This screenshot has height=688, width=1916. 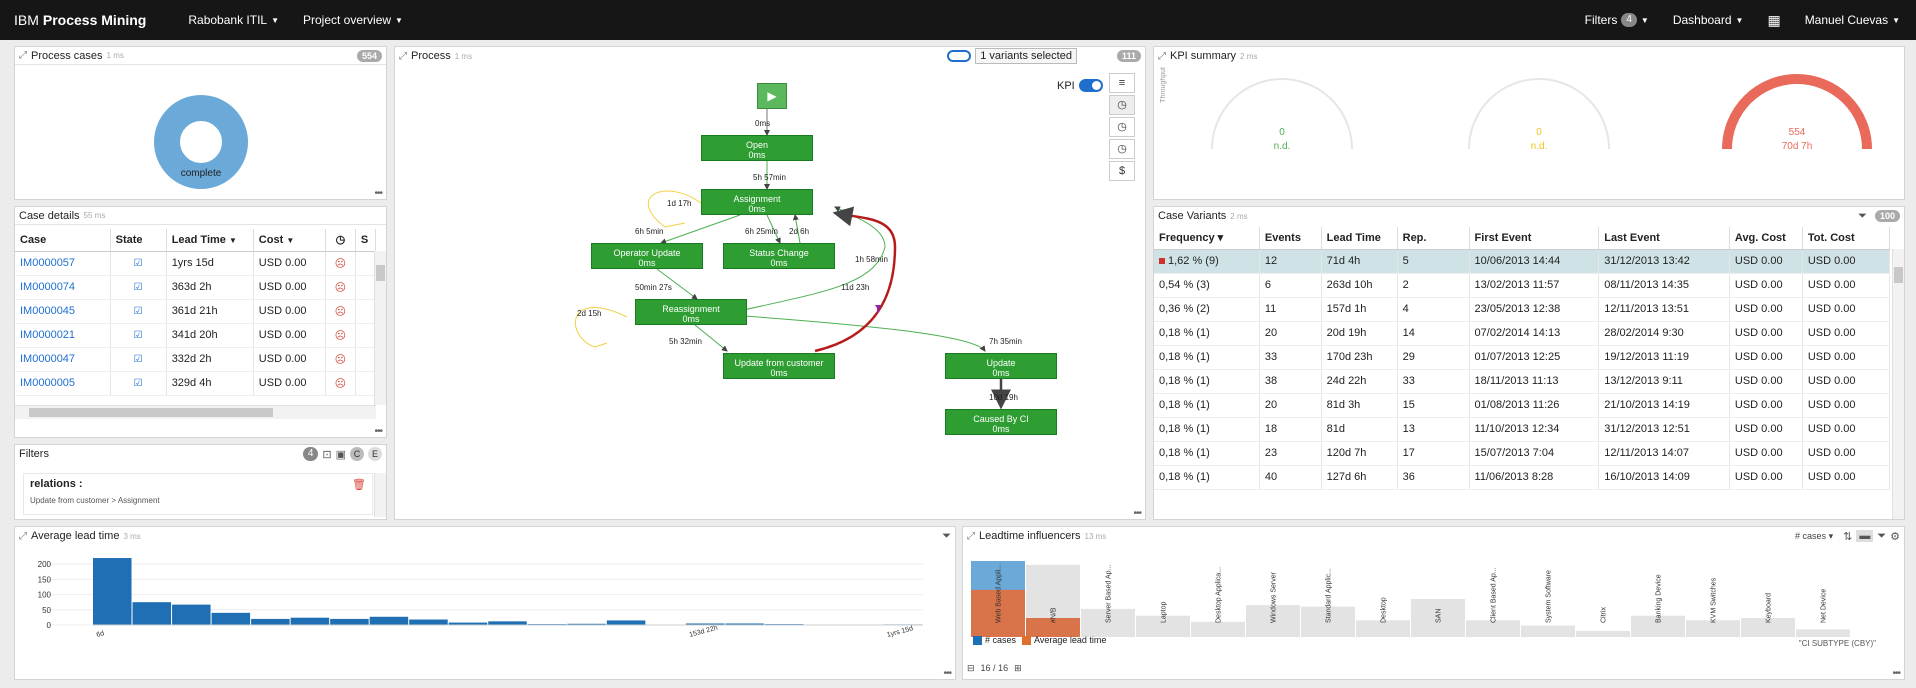 What do you see at coordinates (1865, 536) in the screenshot?
I see `bar-view-icon: ▬` at bounding box center [1865, 536].